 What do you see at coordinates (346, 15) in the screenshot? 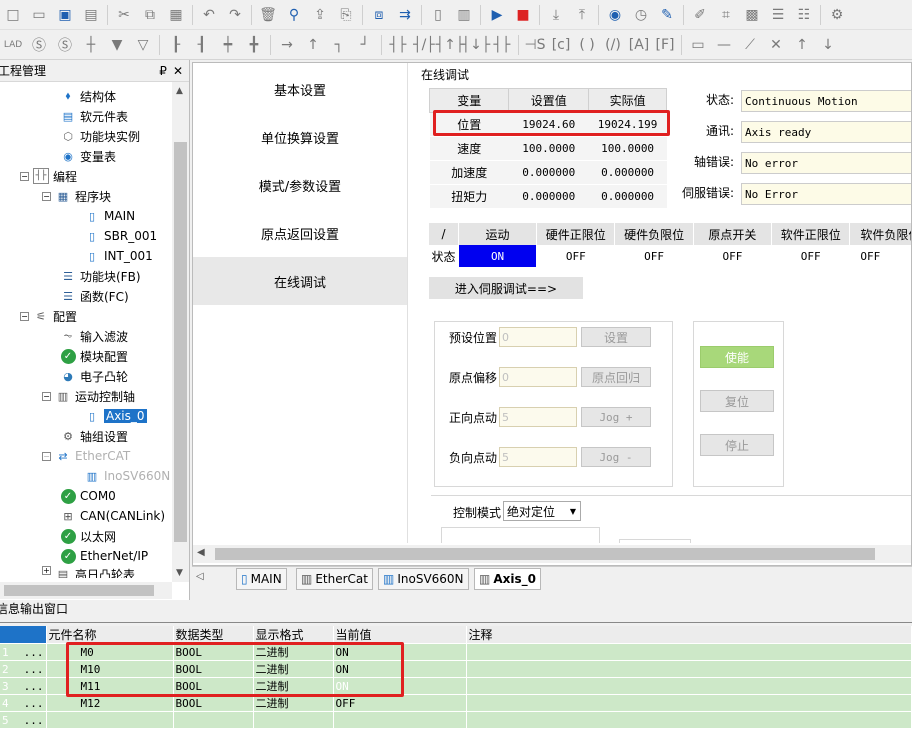
I see `download-icon: ⎘` at bounding box center [346, 15].